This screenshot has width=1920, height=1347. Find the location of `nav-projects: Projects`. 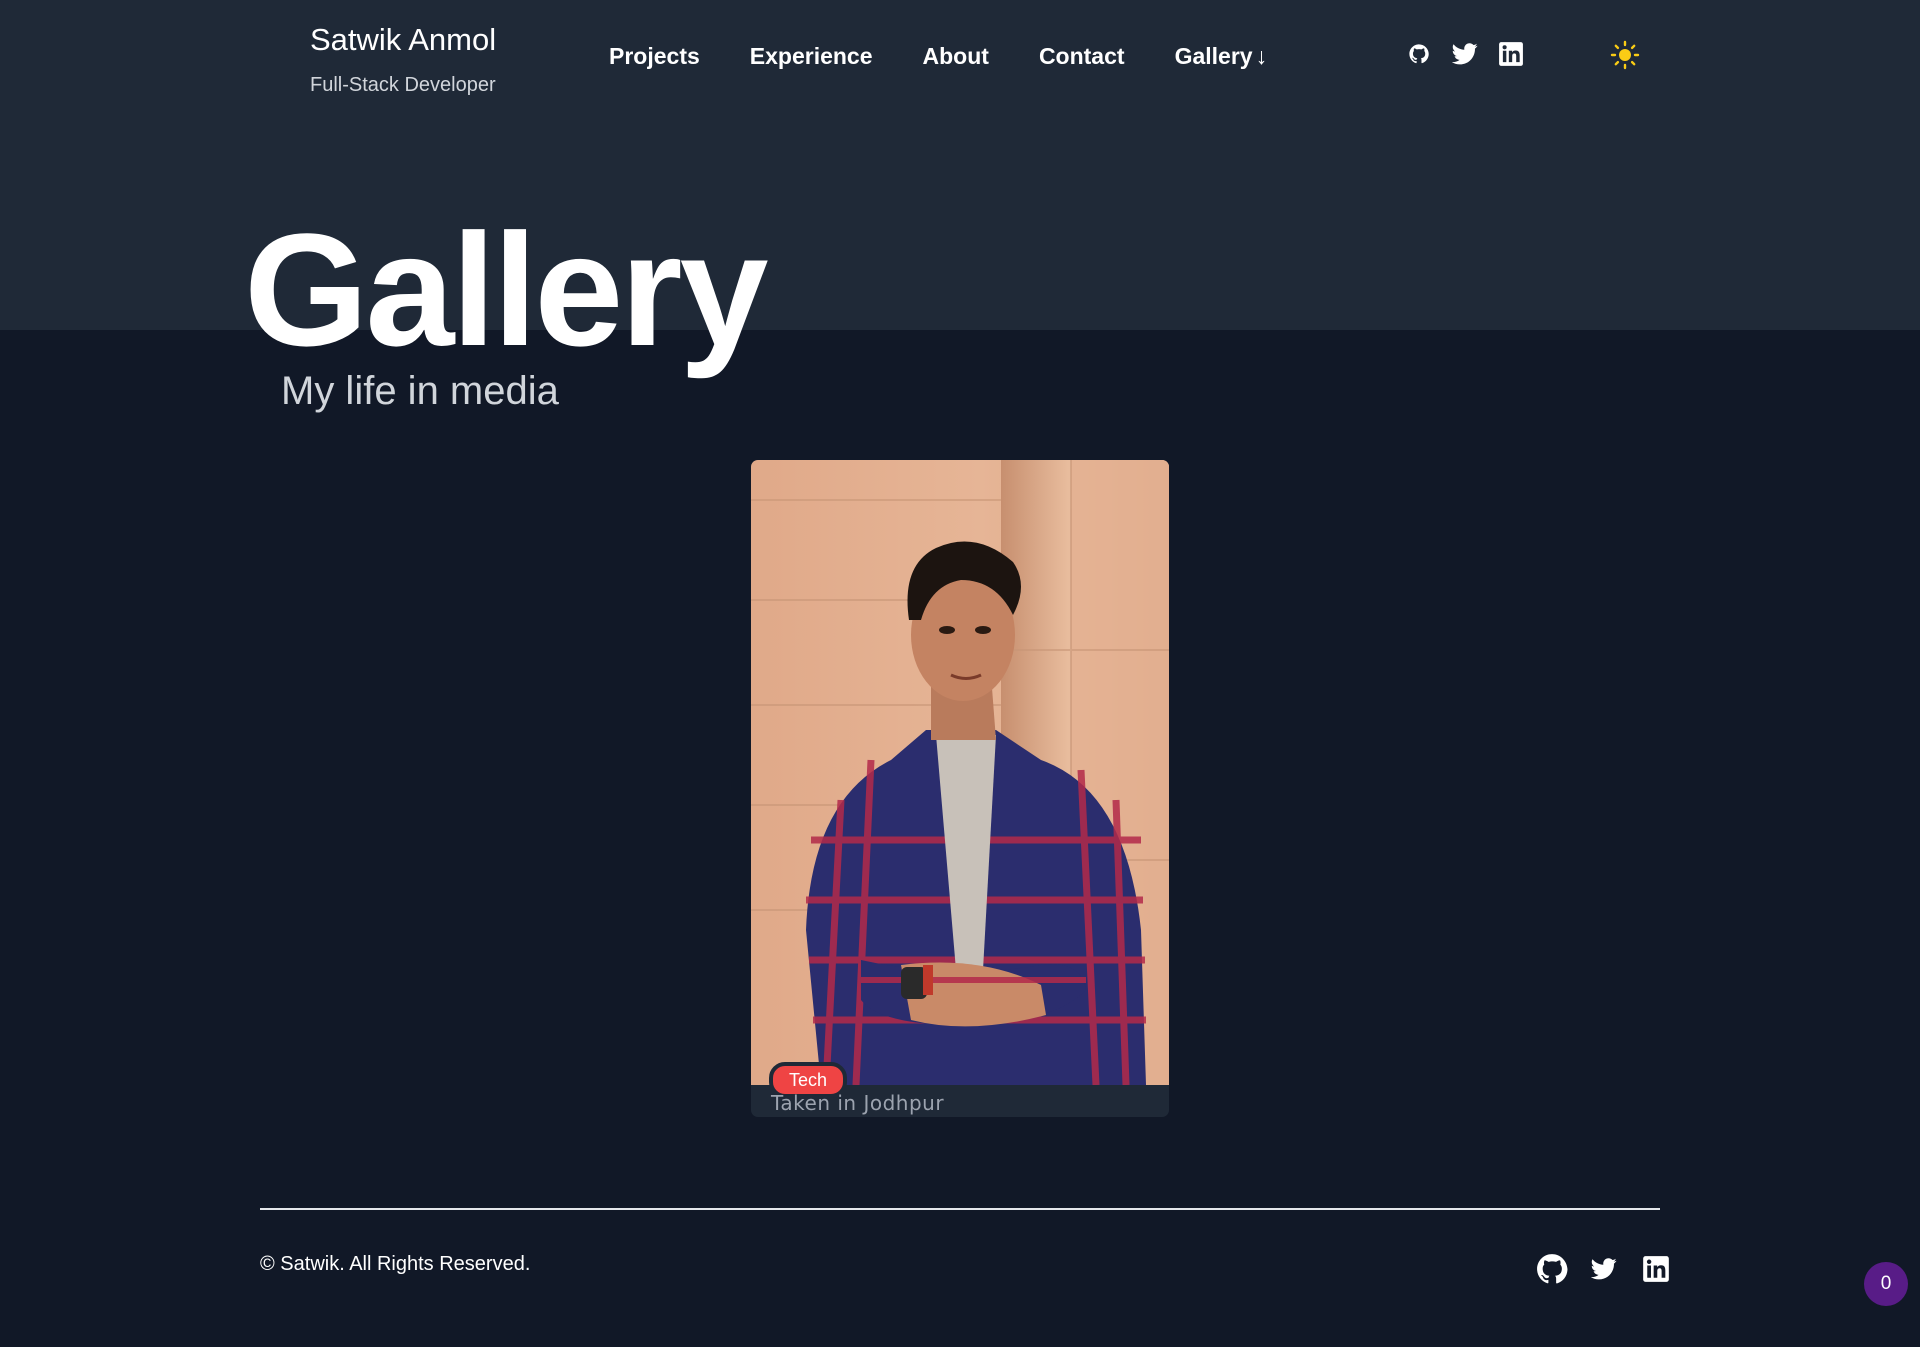

nav-projects: Projects is located at coordinates (654, 56).